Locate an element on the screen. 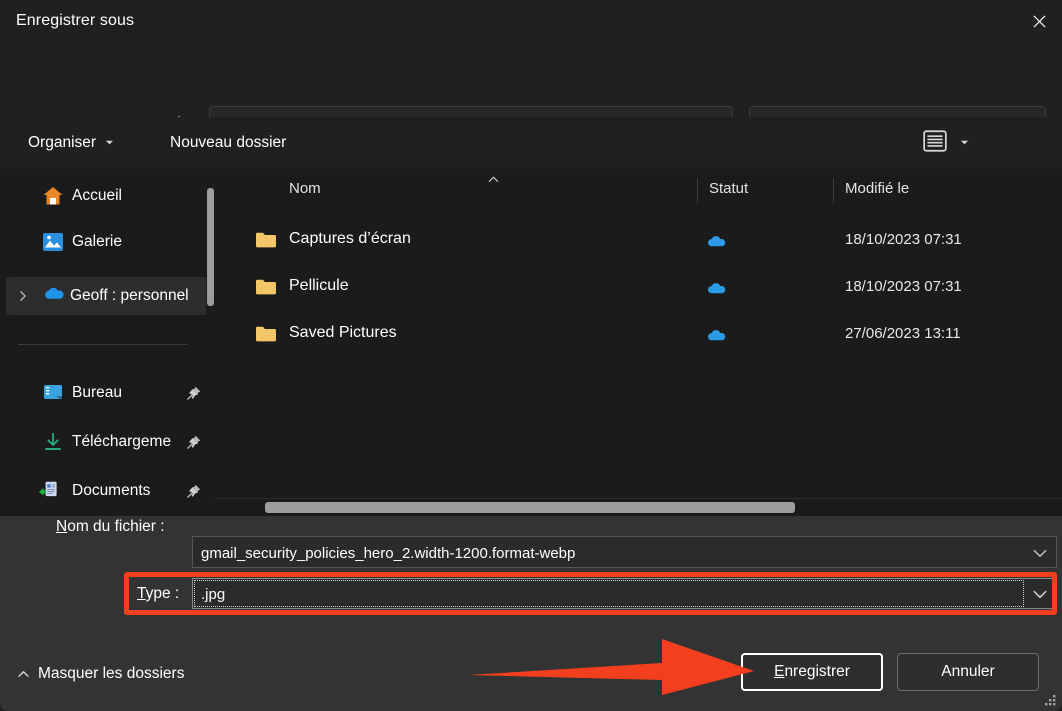 The width and height of the screenshot is (1062, 711). sidebar-item-label: Bureau is located at coordinates (97, 392).